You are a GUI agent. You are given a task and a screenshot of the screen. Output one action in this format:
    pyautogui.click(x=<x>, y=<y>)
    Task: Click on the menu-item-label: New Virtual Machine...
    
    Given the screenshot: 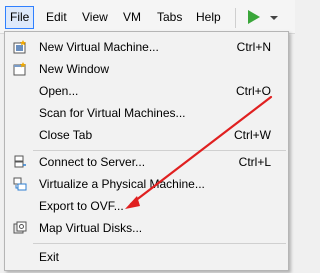 What is the action you would take?
    pyautogui.click(x=99, y=47)
    